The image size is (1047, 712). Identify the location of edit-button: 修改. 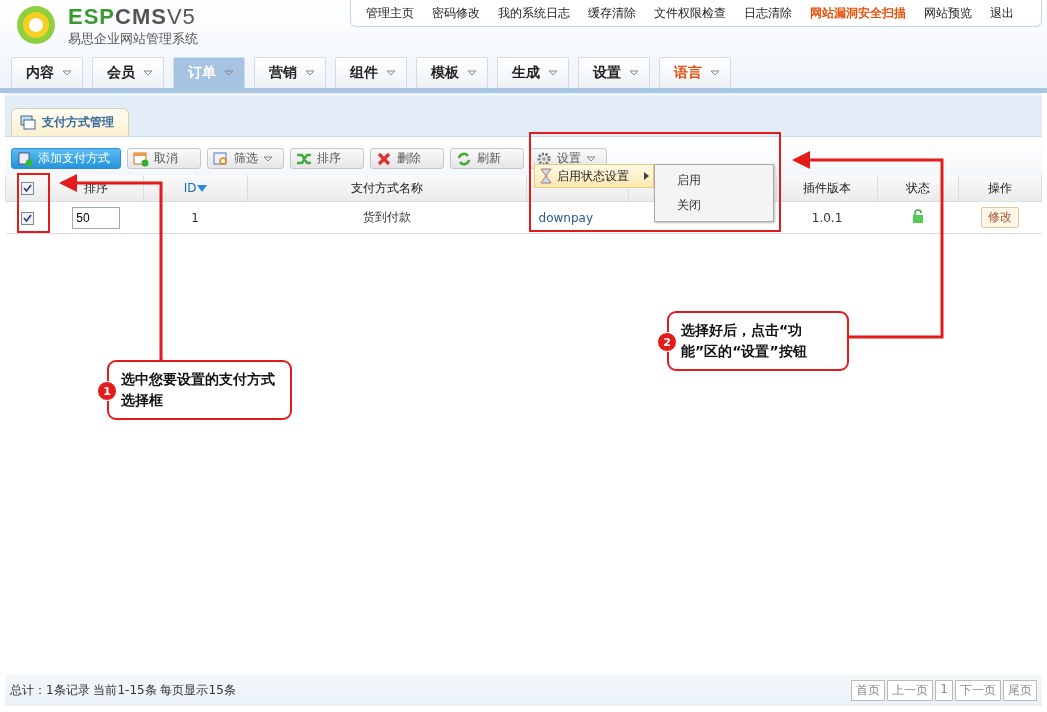
(999, 217).